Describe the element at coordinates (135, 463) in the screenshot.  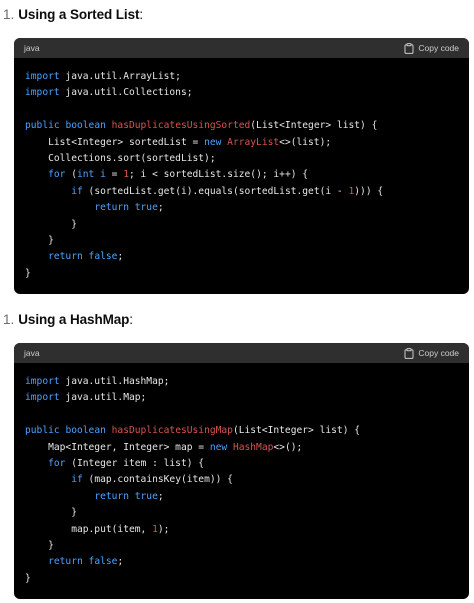
I see `code-token: (Integer item : list) {` at that location.